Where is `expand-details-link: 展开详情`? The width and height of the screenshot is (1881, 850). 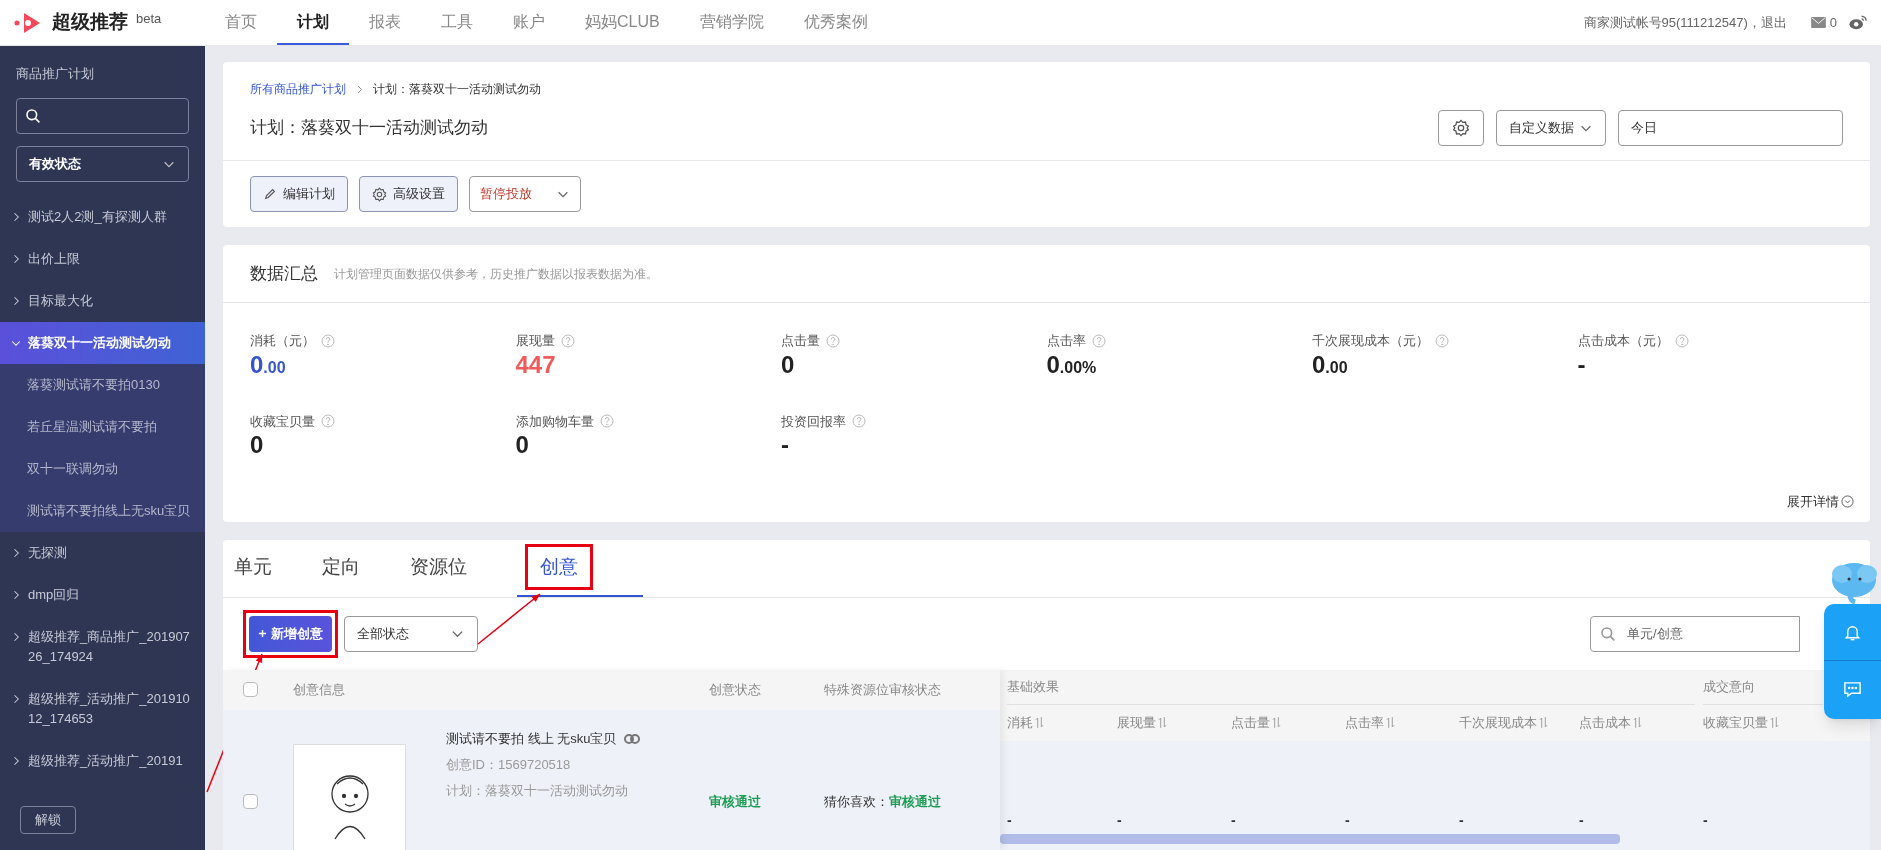
expand-details-link: 展开详情 is located at coordinates (1820, 502).